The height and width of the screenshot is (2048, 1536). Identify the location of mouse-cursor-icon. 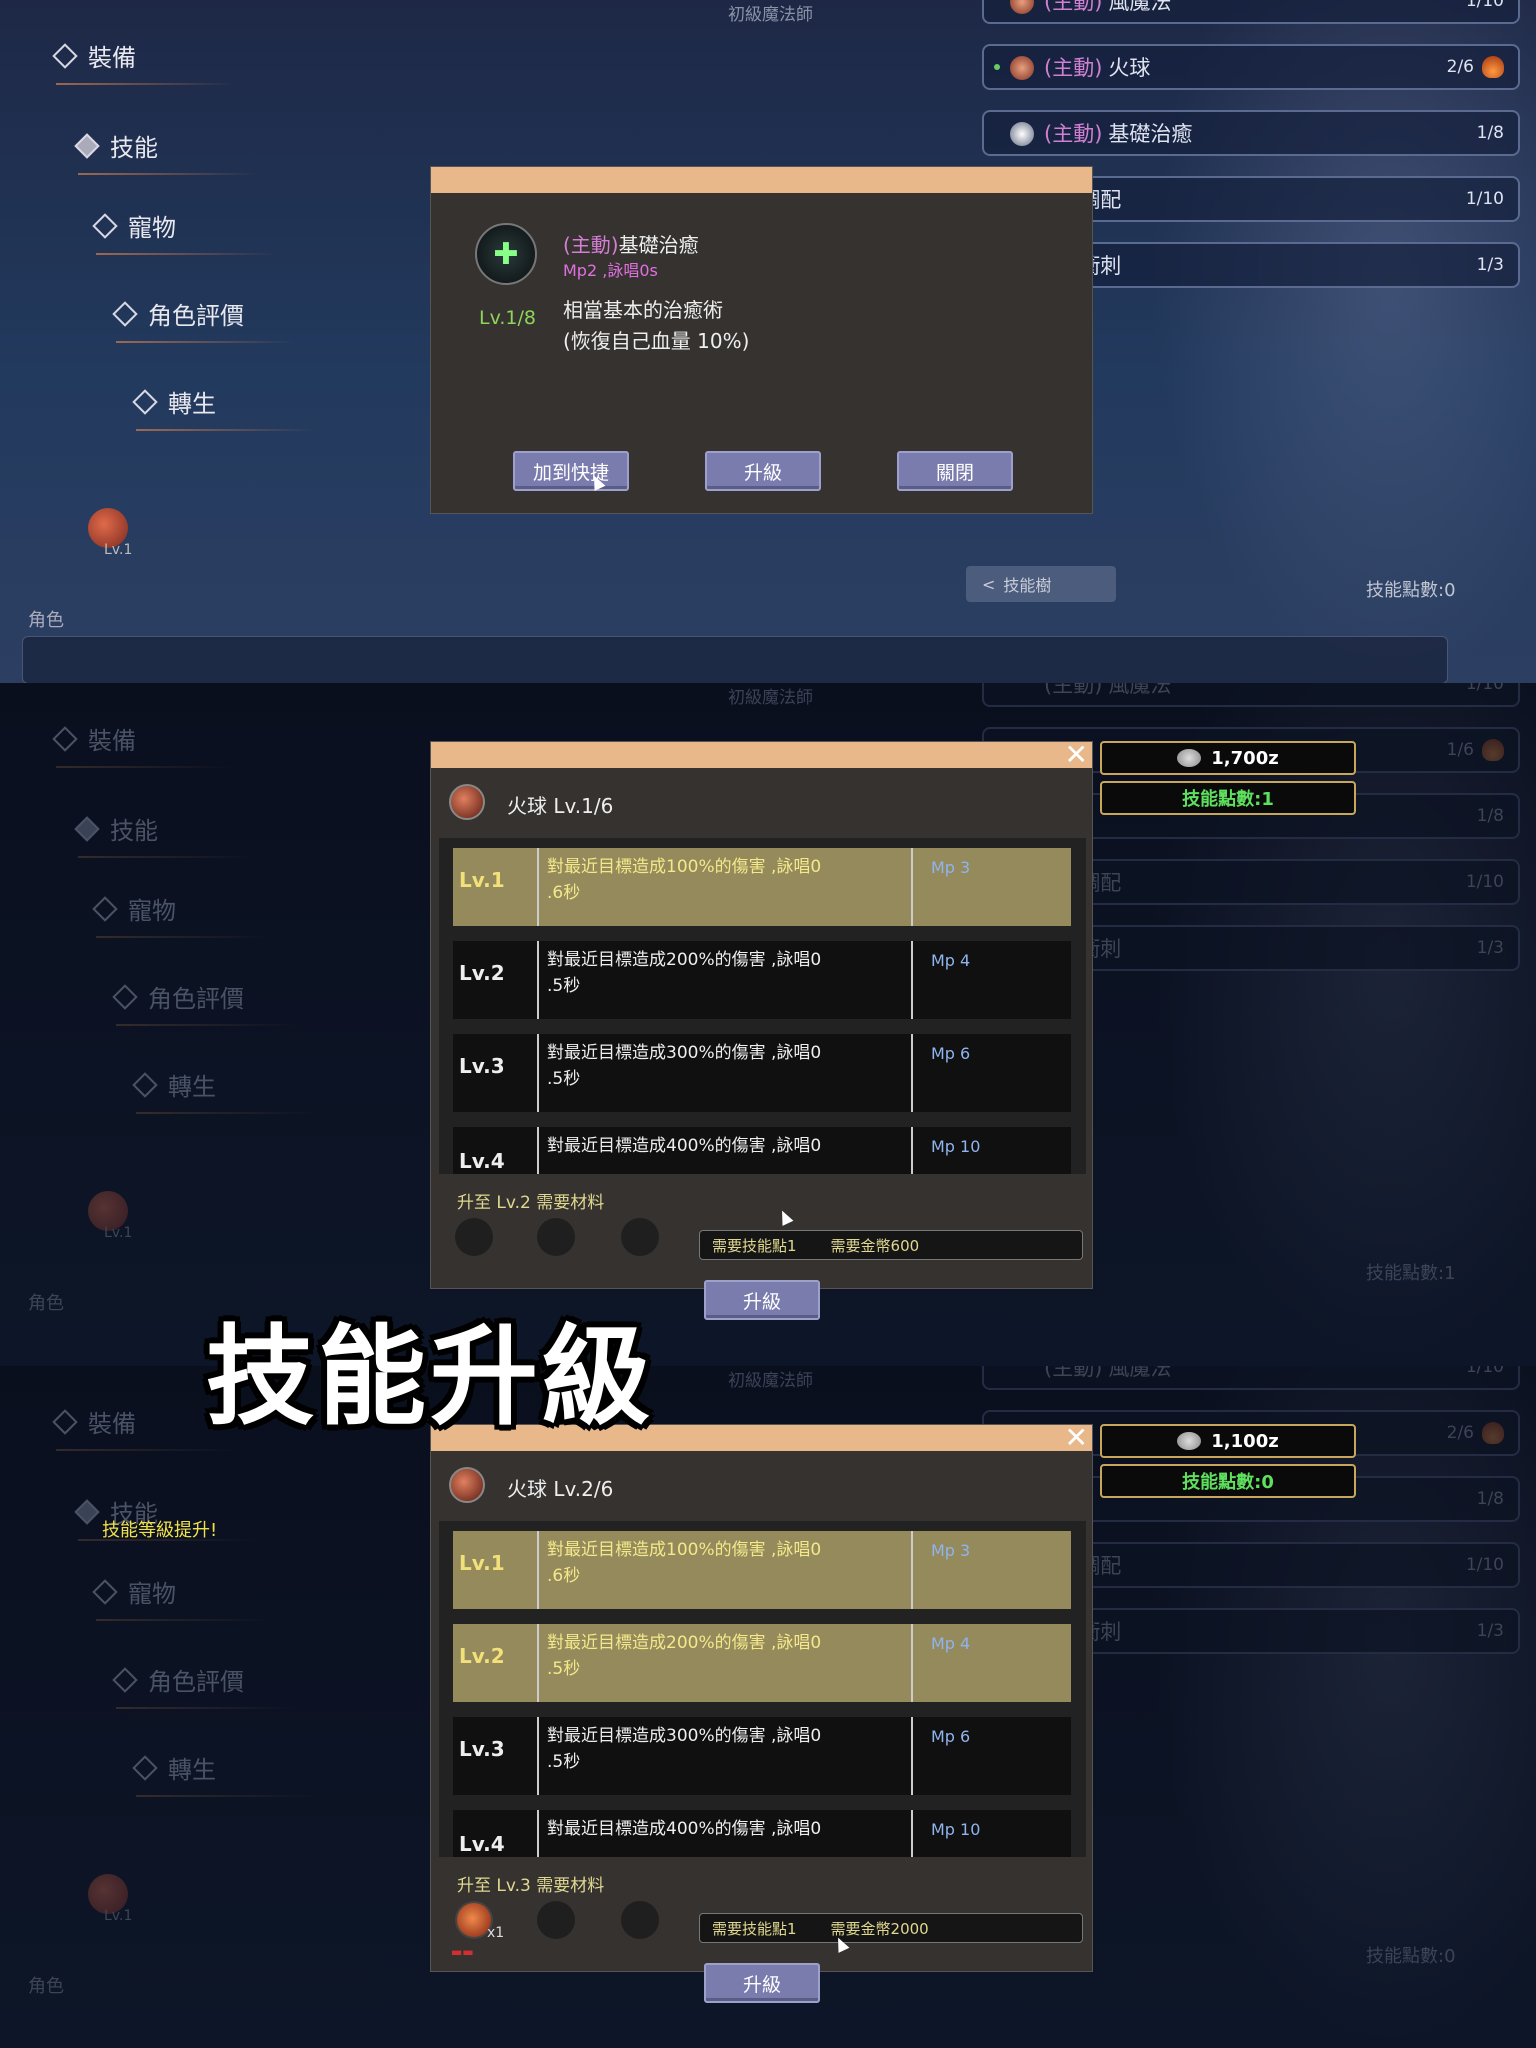
(785, 1217).